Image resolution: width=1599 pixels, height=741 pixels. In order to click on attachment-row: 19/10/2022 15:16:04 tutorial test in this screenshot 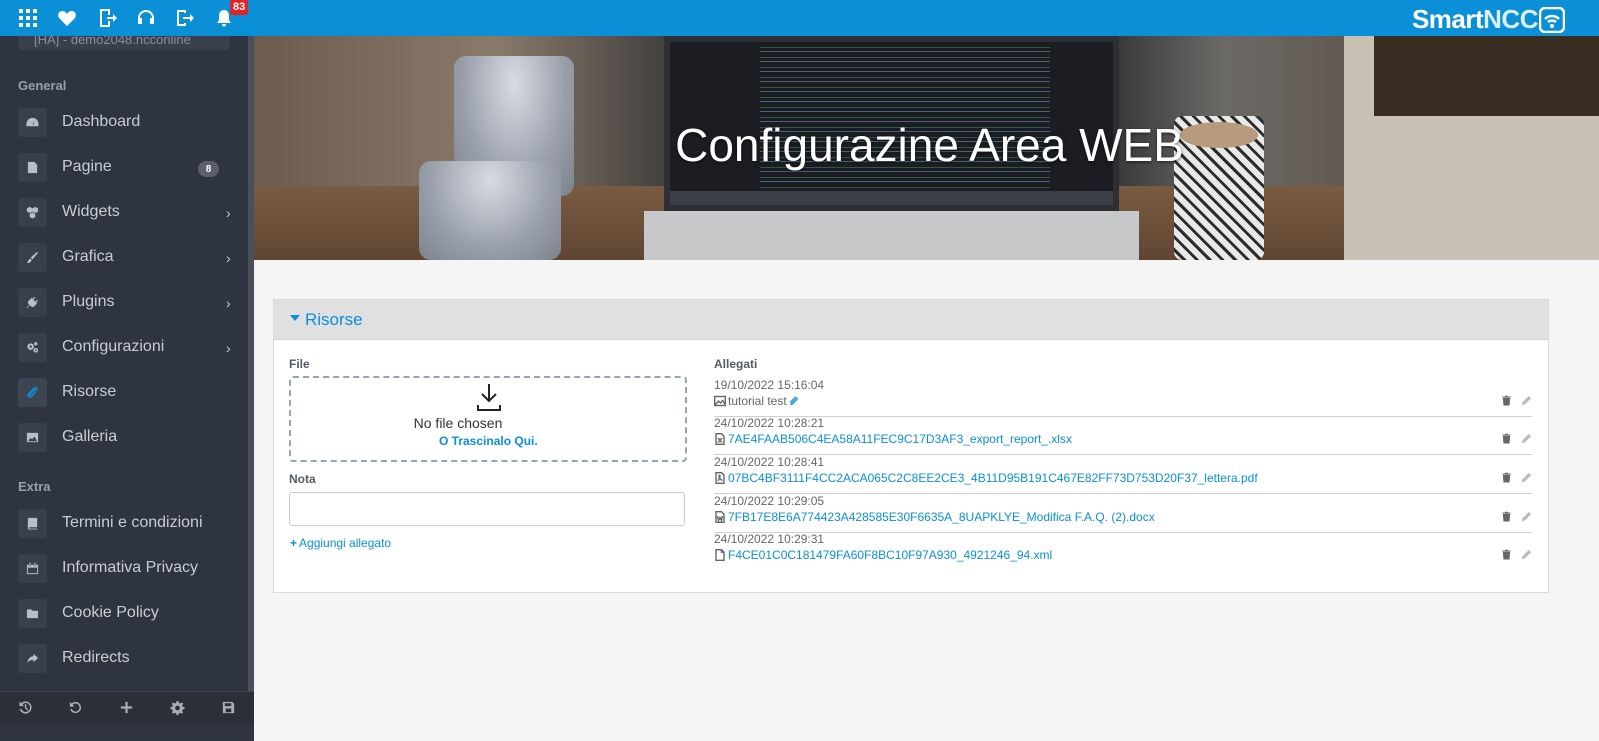, I will do `click(1123, 397)`.